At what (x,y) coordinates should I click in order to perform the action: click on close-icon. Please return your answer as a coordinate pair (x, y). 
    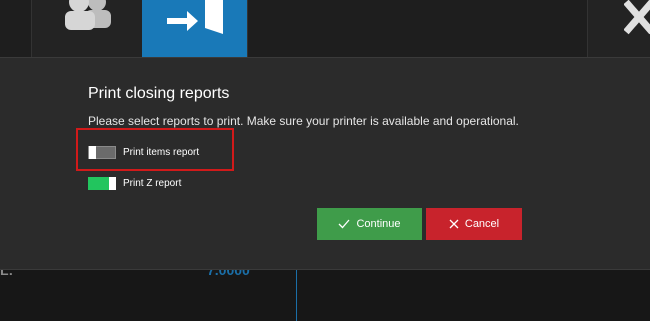
    Looking at the image, I should click on (454, 224).